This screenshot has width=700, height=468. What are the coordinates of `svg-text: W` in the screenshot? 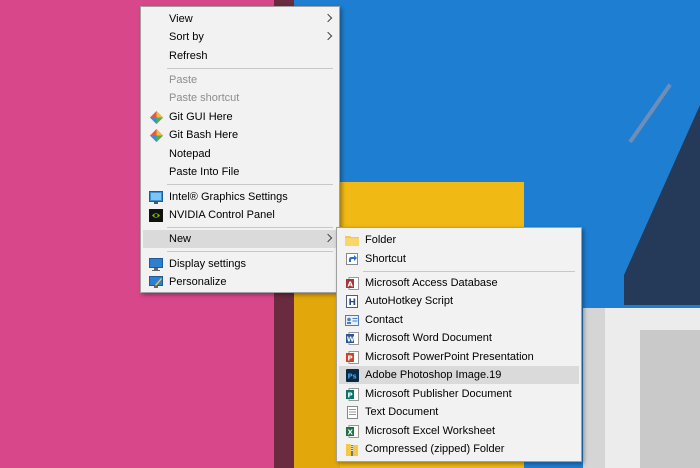 It's located at (350, 339).